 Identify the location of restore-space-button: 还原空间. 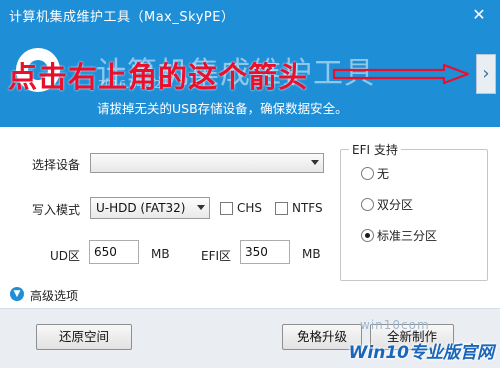
(84, 337).